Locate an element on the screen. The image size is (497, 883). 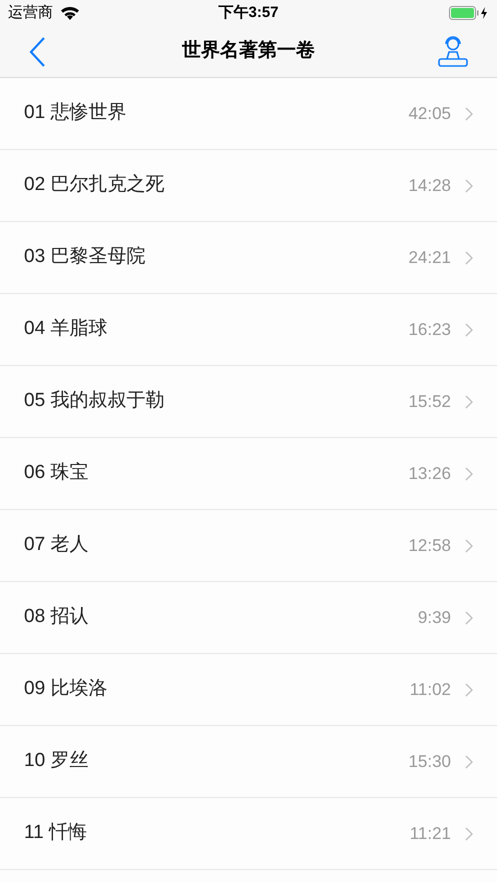
track-title: 01 悲惨世界 is located at coordinates (76, 113).